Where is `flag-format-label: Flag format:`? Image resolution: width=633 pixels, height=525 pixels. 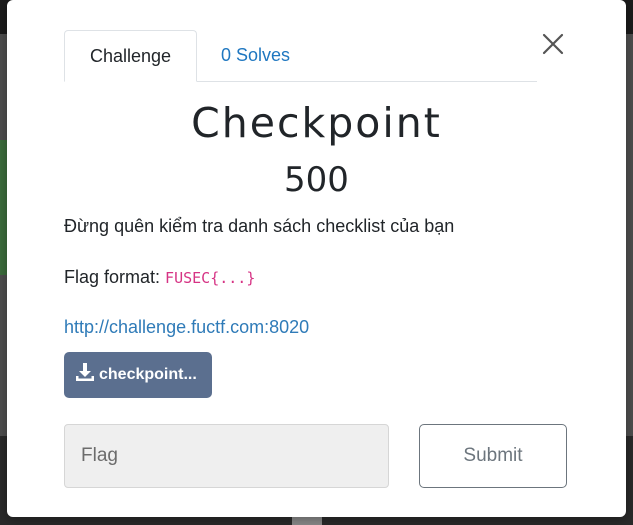
flag-format-label: Flag format: is located at coordinates (112, 277).